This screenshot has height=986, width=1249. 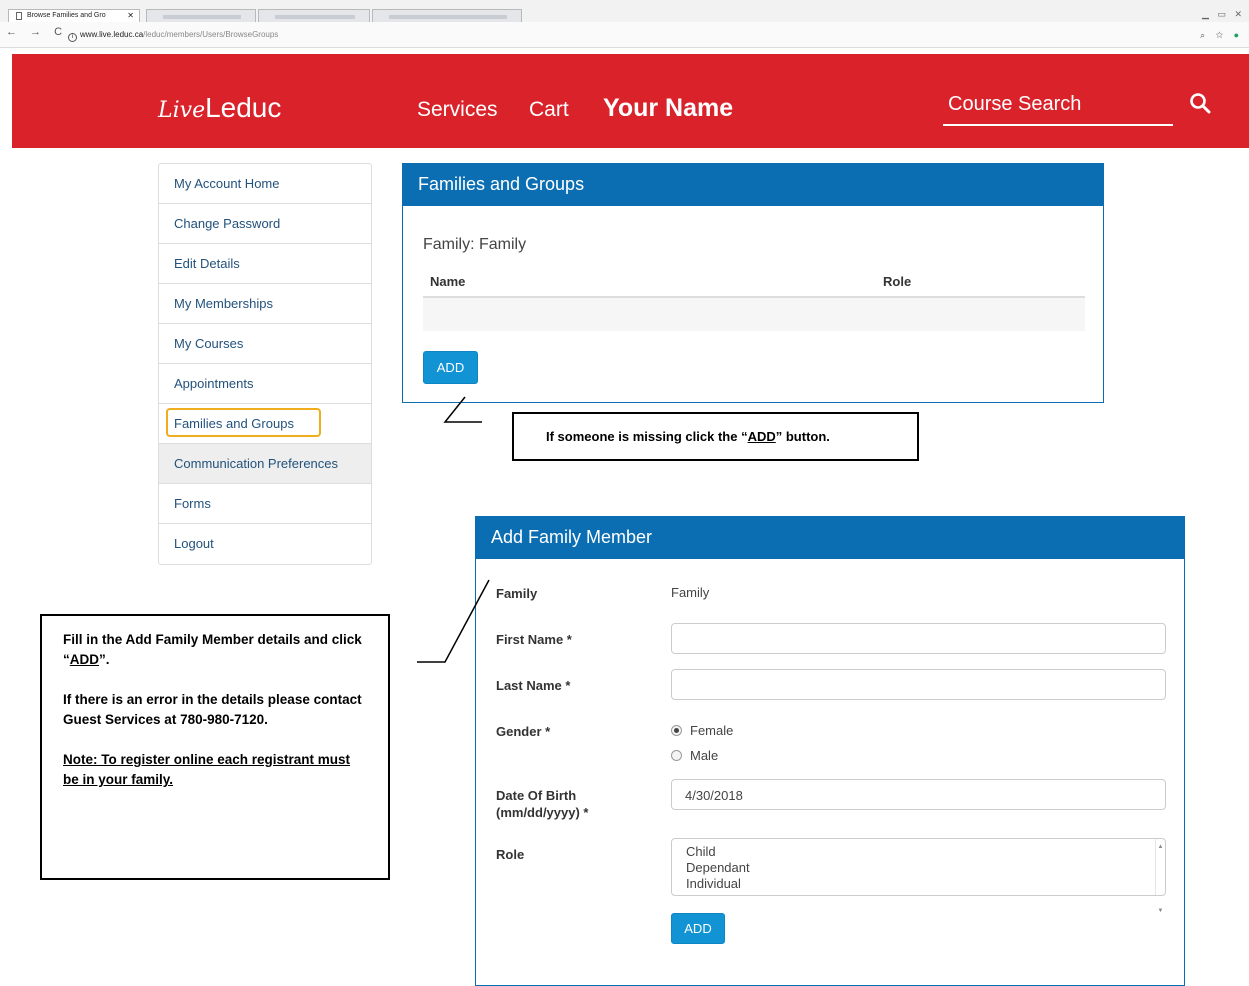 What do you see at coordinates (510, 854) in the screenshot?
I see `role-label: Role` at bounding box center [510, 854].